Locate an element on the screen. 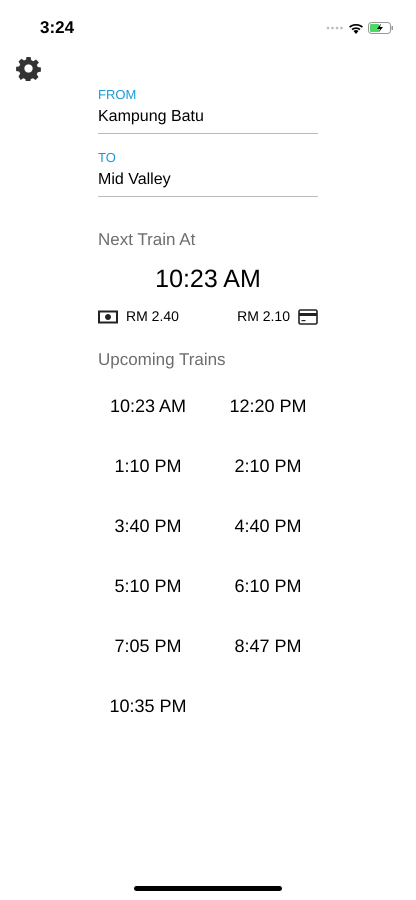 The height and width of the screenshot is (900, 416). signal-icon is located at coordinates (335, 28).